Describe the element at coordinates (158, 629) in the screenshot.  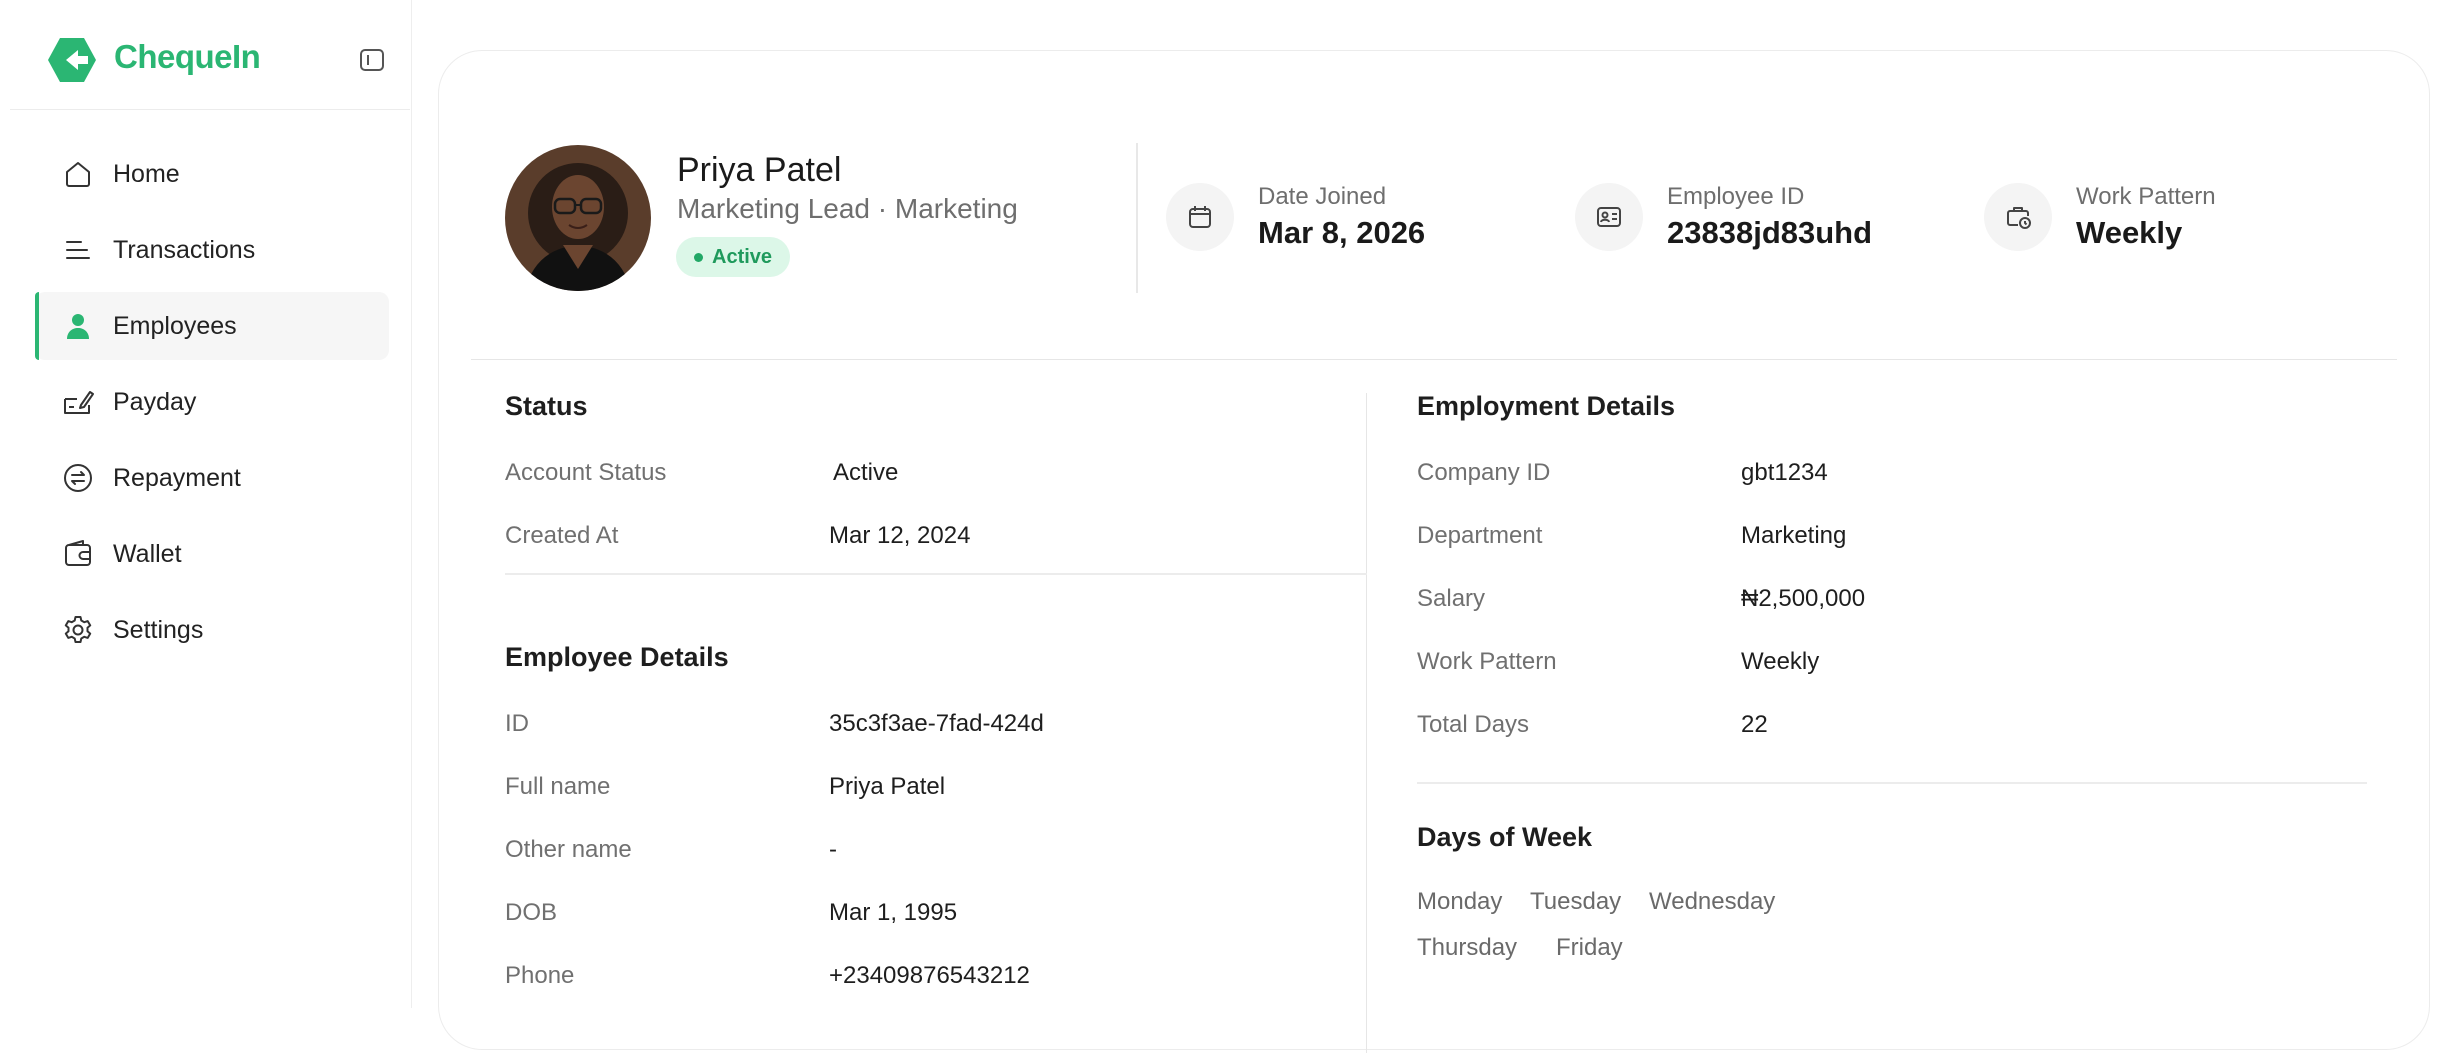
I see `sidebar-item-label: Settings` at that location.